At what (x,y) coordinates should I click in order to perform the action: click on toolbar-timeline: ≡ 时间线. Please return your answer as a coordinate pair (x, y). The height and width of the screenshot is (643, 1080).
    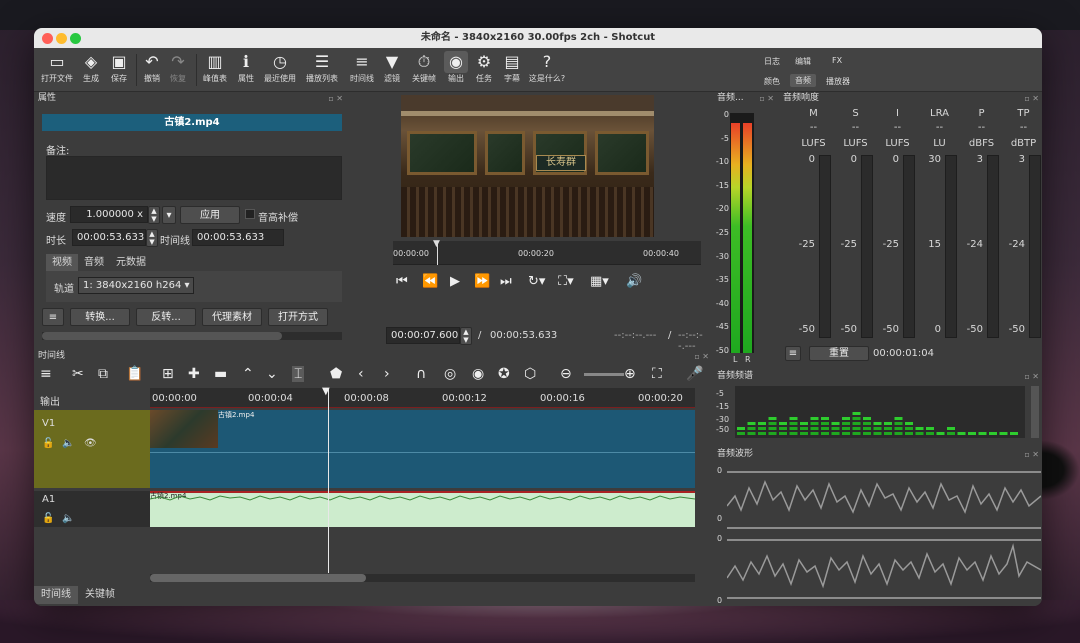
    Looking at the image, I should click on (362, 67).